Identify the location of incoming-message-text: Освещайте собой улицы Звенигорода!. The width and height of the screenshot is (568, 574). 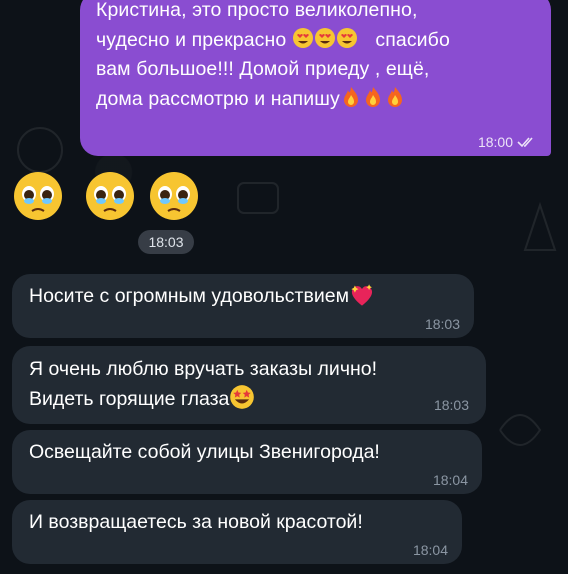
(204, 452).